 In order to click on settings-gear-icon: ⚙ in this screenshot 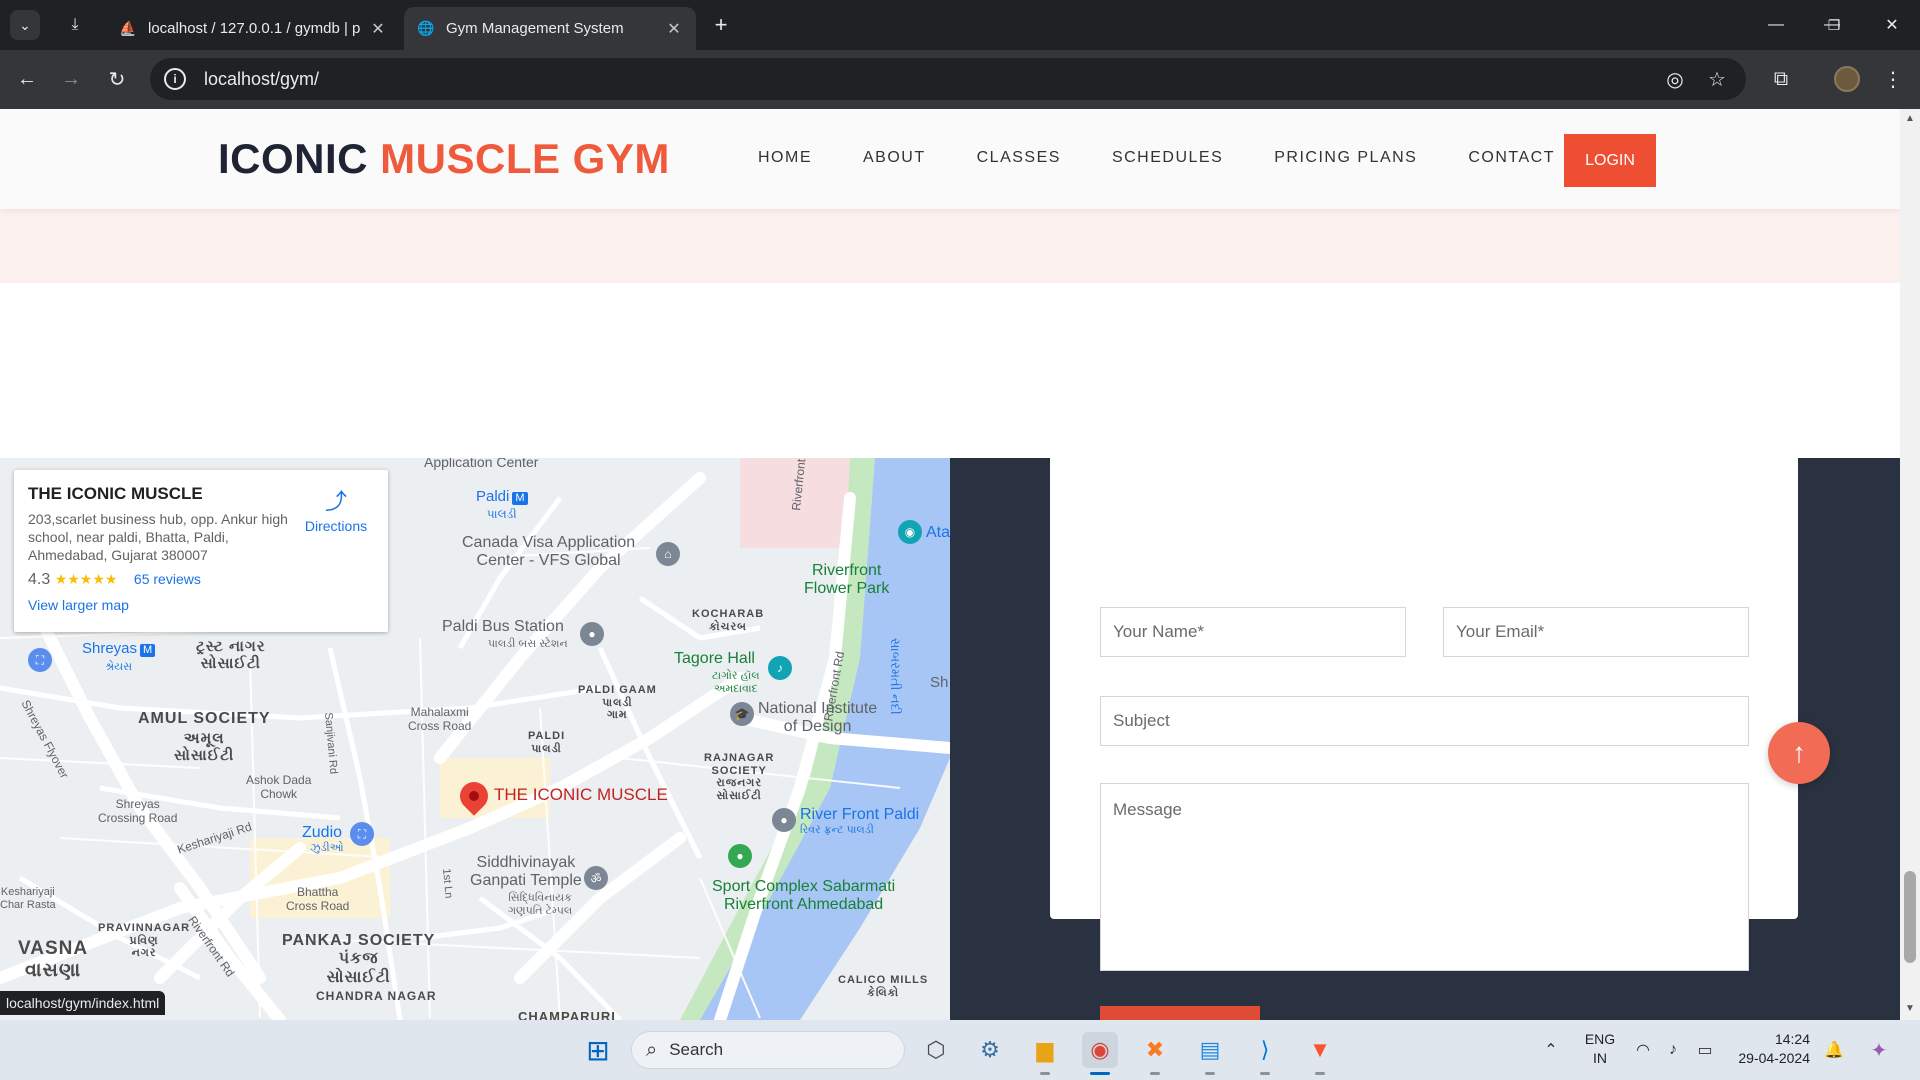, I will do `click(990, 1050)`.